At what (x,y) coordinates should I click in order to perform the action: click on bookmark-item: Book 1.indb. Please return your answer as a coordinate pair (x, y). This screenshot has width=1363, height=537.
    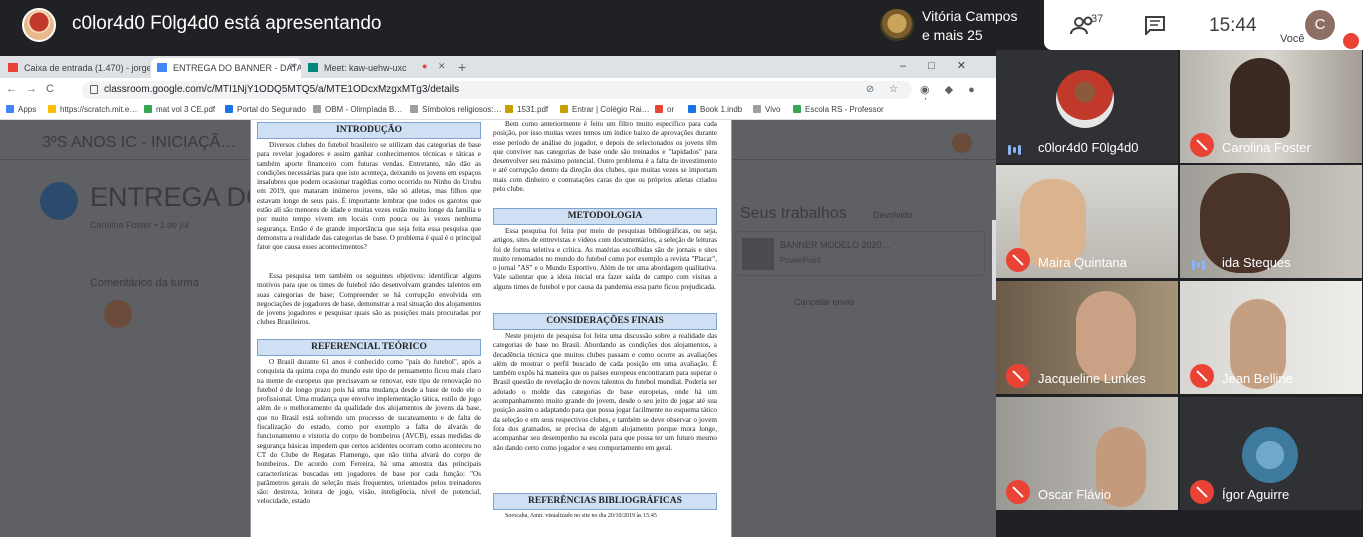
    Looking at the image, I should click on (715, 109).